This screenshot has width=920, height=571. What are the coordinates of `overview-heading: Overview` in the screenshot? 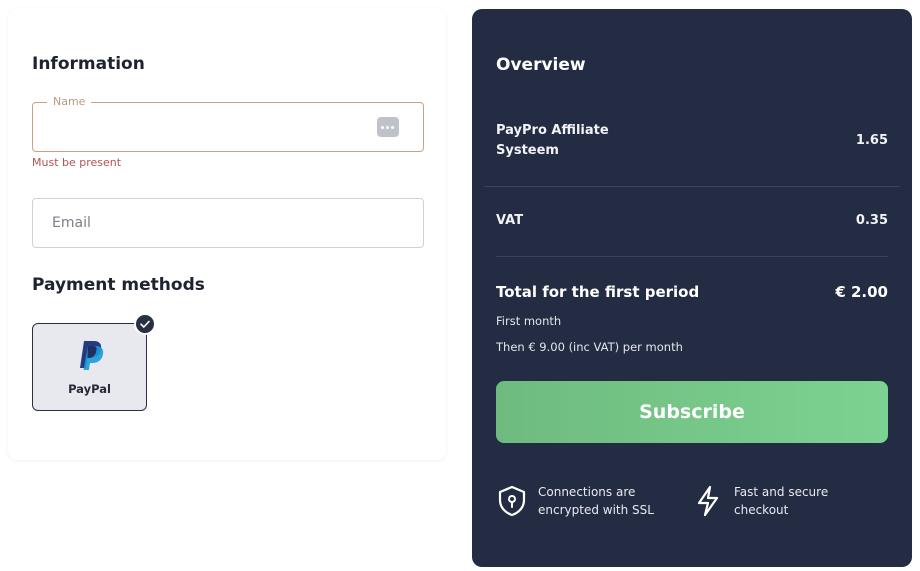 It's located at (541, 65).